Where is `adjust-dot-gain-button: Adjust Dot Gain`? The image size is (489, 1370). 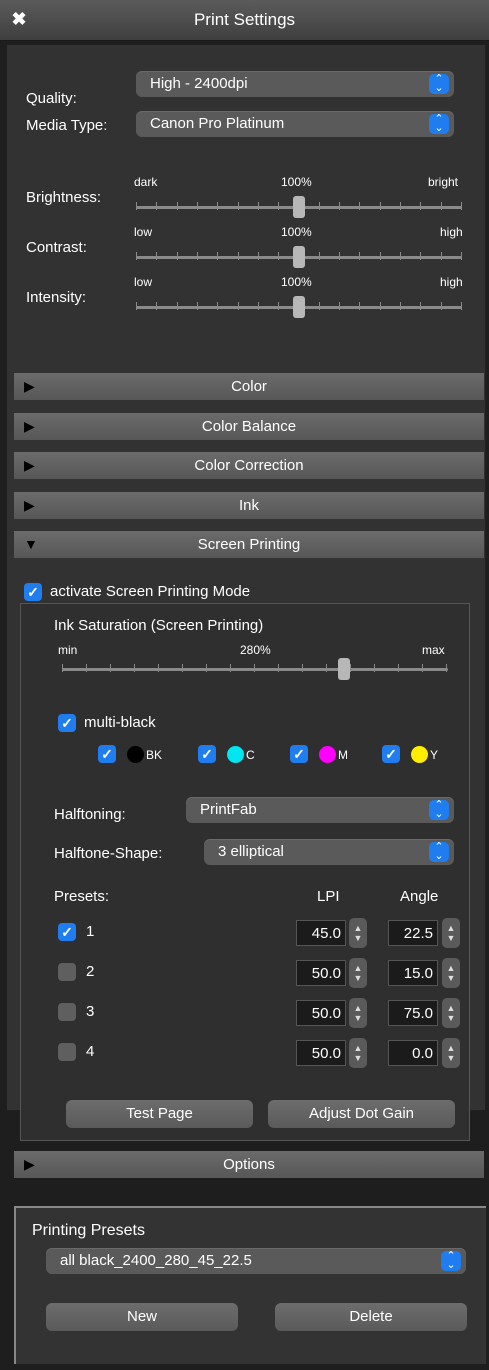 adjust-dot-gain-button: Adjust Dot Gain is located at coordinates (361, 1114).